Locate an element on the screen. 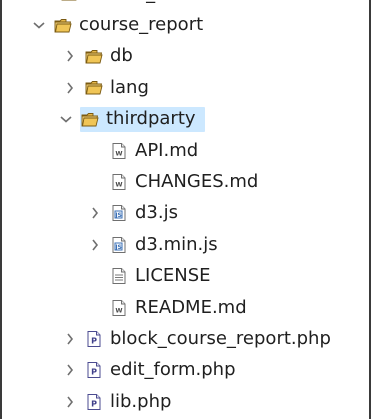 This screenshot has width=371, height=419. tree-item-readme-md: W README.md is located at coordinates (185, 307).